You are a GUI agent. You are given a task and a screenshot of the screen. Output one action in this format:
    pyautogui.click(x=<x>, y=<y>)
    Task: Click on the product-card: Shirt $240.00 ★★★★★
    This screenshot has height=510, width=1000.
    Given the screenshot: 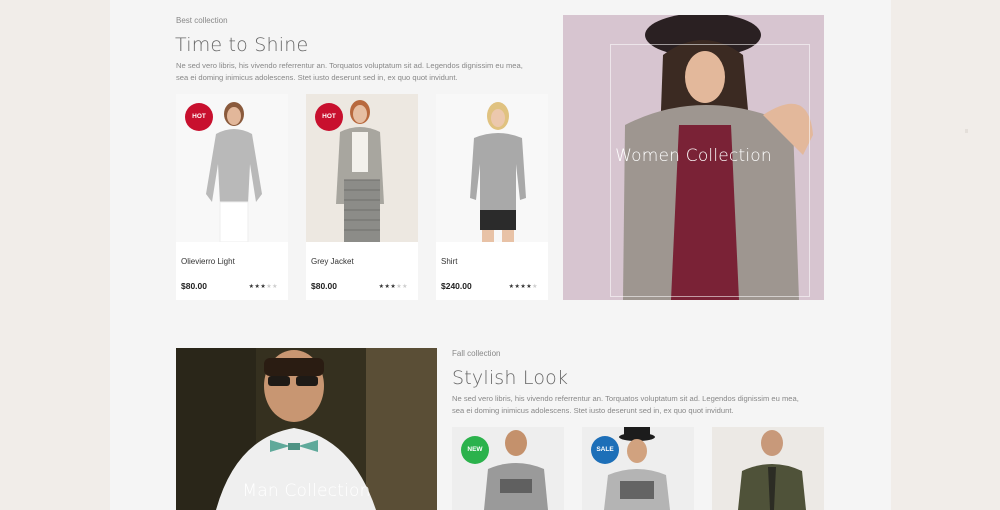 What is the action you would take?
    pyautogui.click(x=492, y=197)
    